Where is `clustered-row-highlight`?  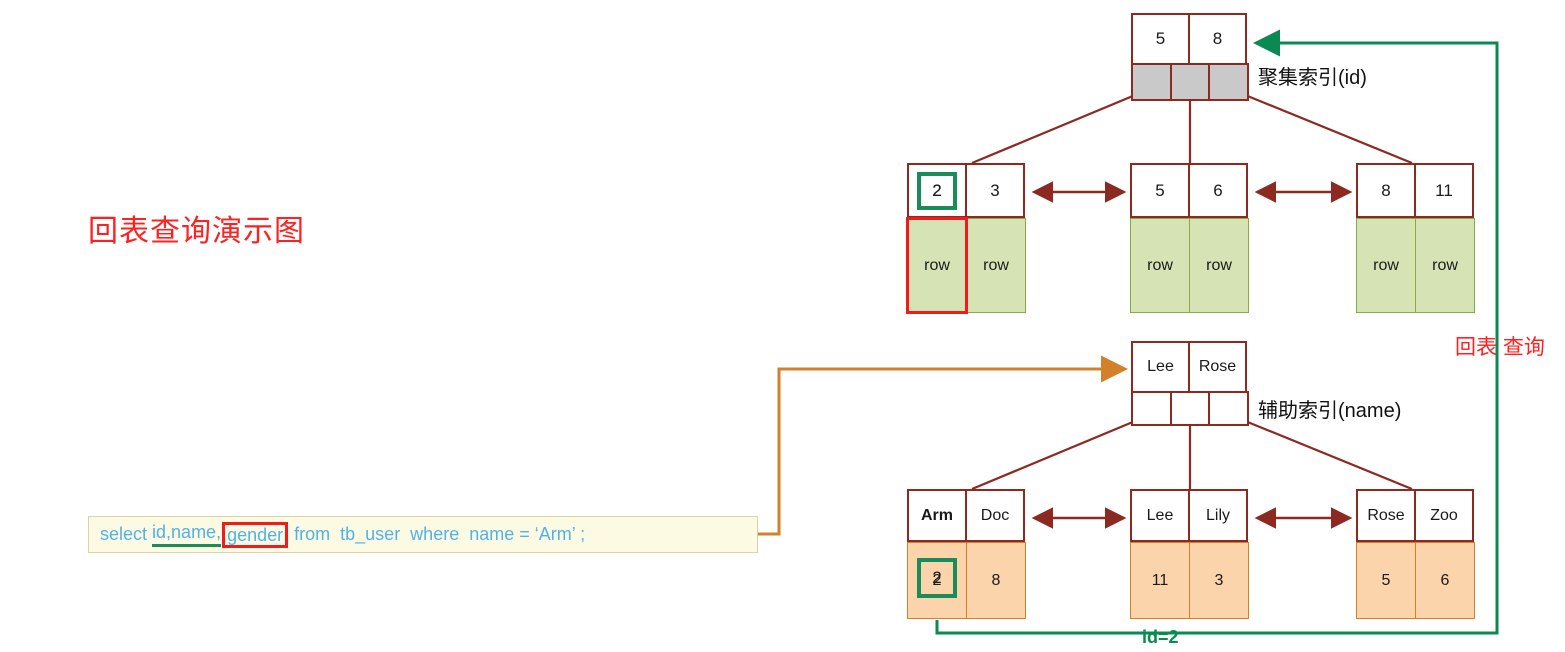 clustered-row-highlight is located at coordinates (937, 265).